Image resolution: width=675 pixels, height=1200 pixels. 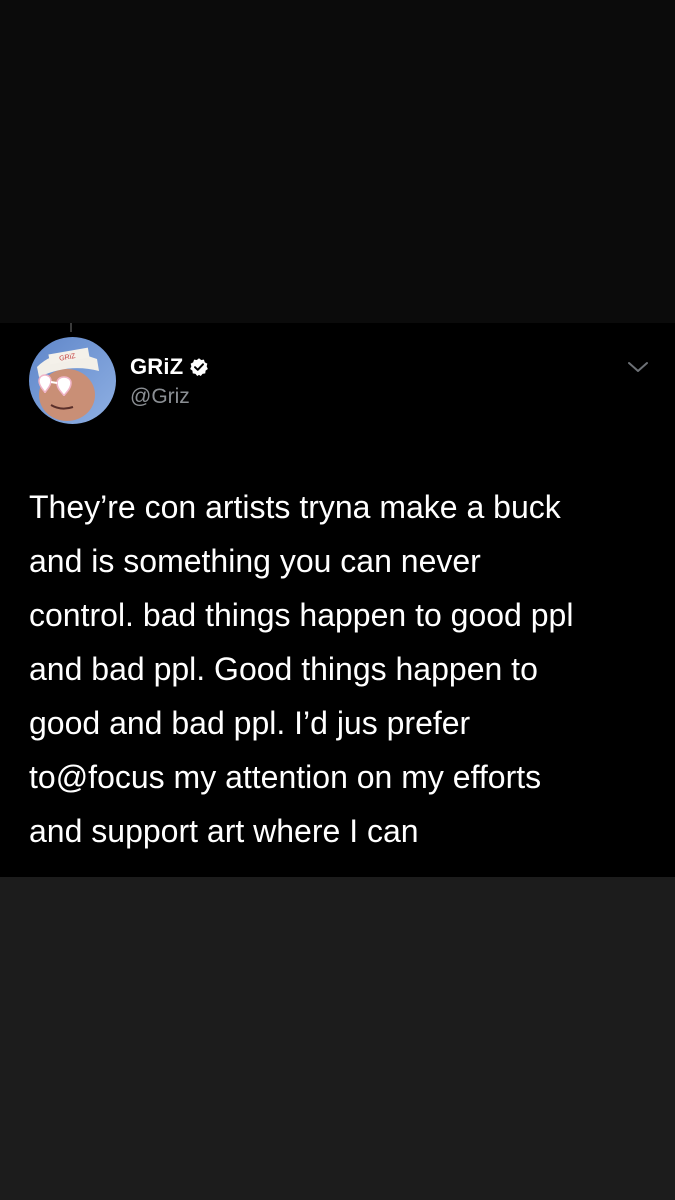 I want to click on avatar-photo-icon: GRiZ, so click(x=72, y=380).